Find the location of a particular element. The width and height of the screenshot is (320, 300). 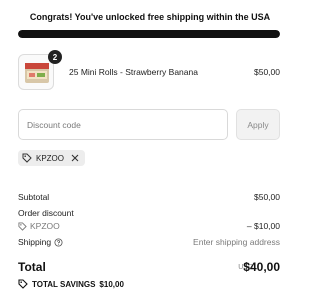

order-discount-label-row: Order discount is located at coordinates (149, 213).